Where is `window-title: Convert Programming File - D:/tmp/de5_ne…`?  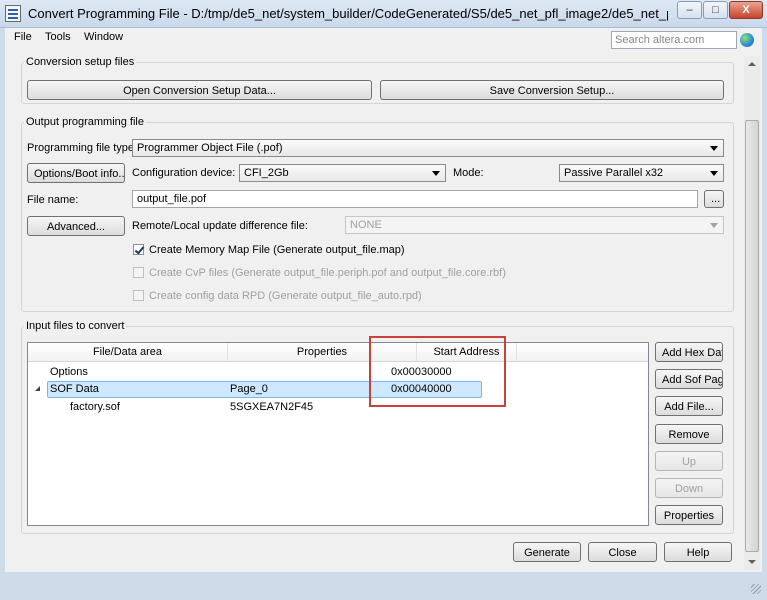 window-title: Convert Programming File - D:/tmp/de5_ne… is located at coordinates (348, 13).